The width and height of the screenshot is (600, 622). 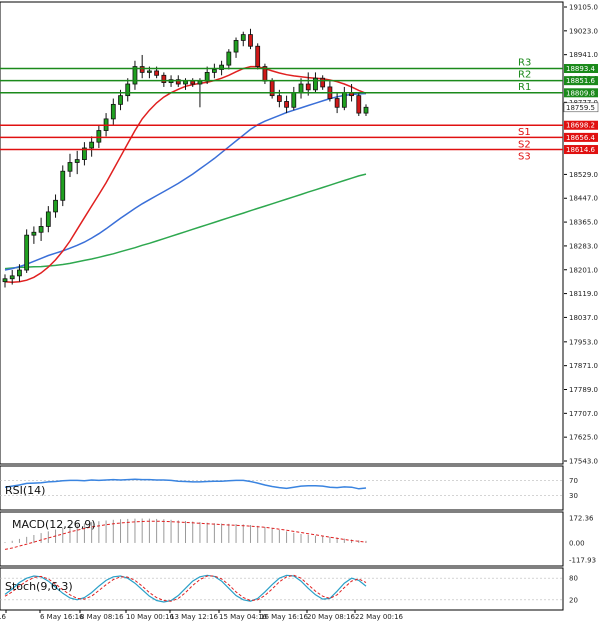 What do you see at coordinates (583, 366) in the screenshot?
I see `y-tick-label: 17871.0` at bounding box center [583, 366].